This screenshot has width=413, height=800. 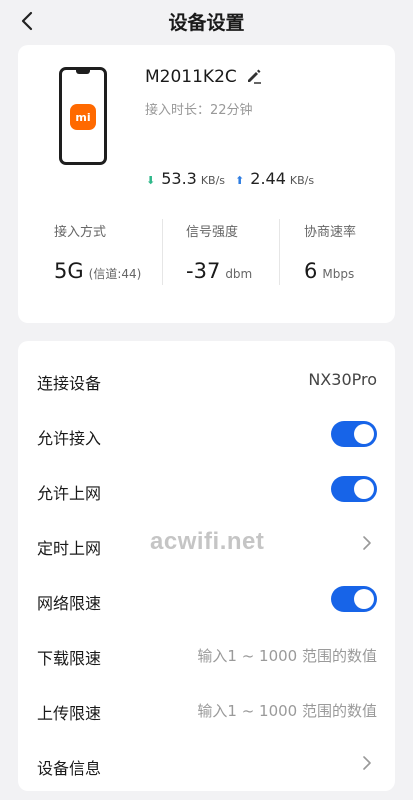 I want to click on row-label: 连接设备, so click(x=69, y=383).